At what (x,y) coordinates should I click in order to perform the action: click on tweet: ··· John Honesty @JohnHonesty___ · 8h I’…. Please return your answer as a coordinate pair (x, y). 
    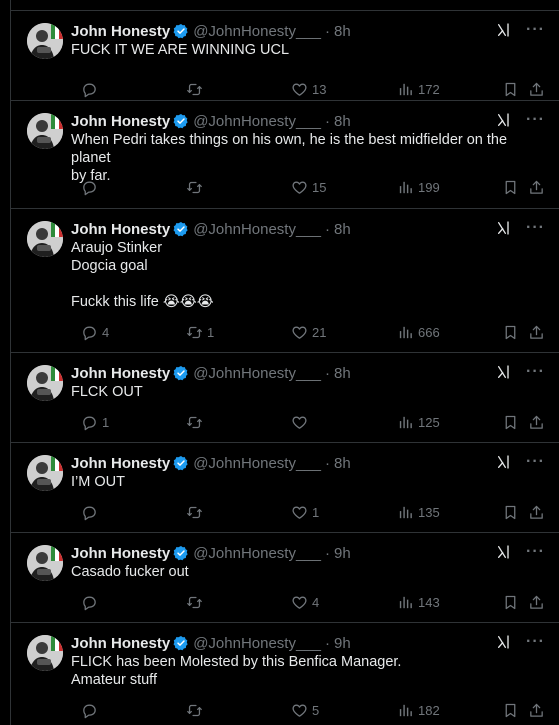
    Looking at the image, I should click on (285, 487).